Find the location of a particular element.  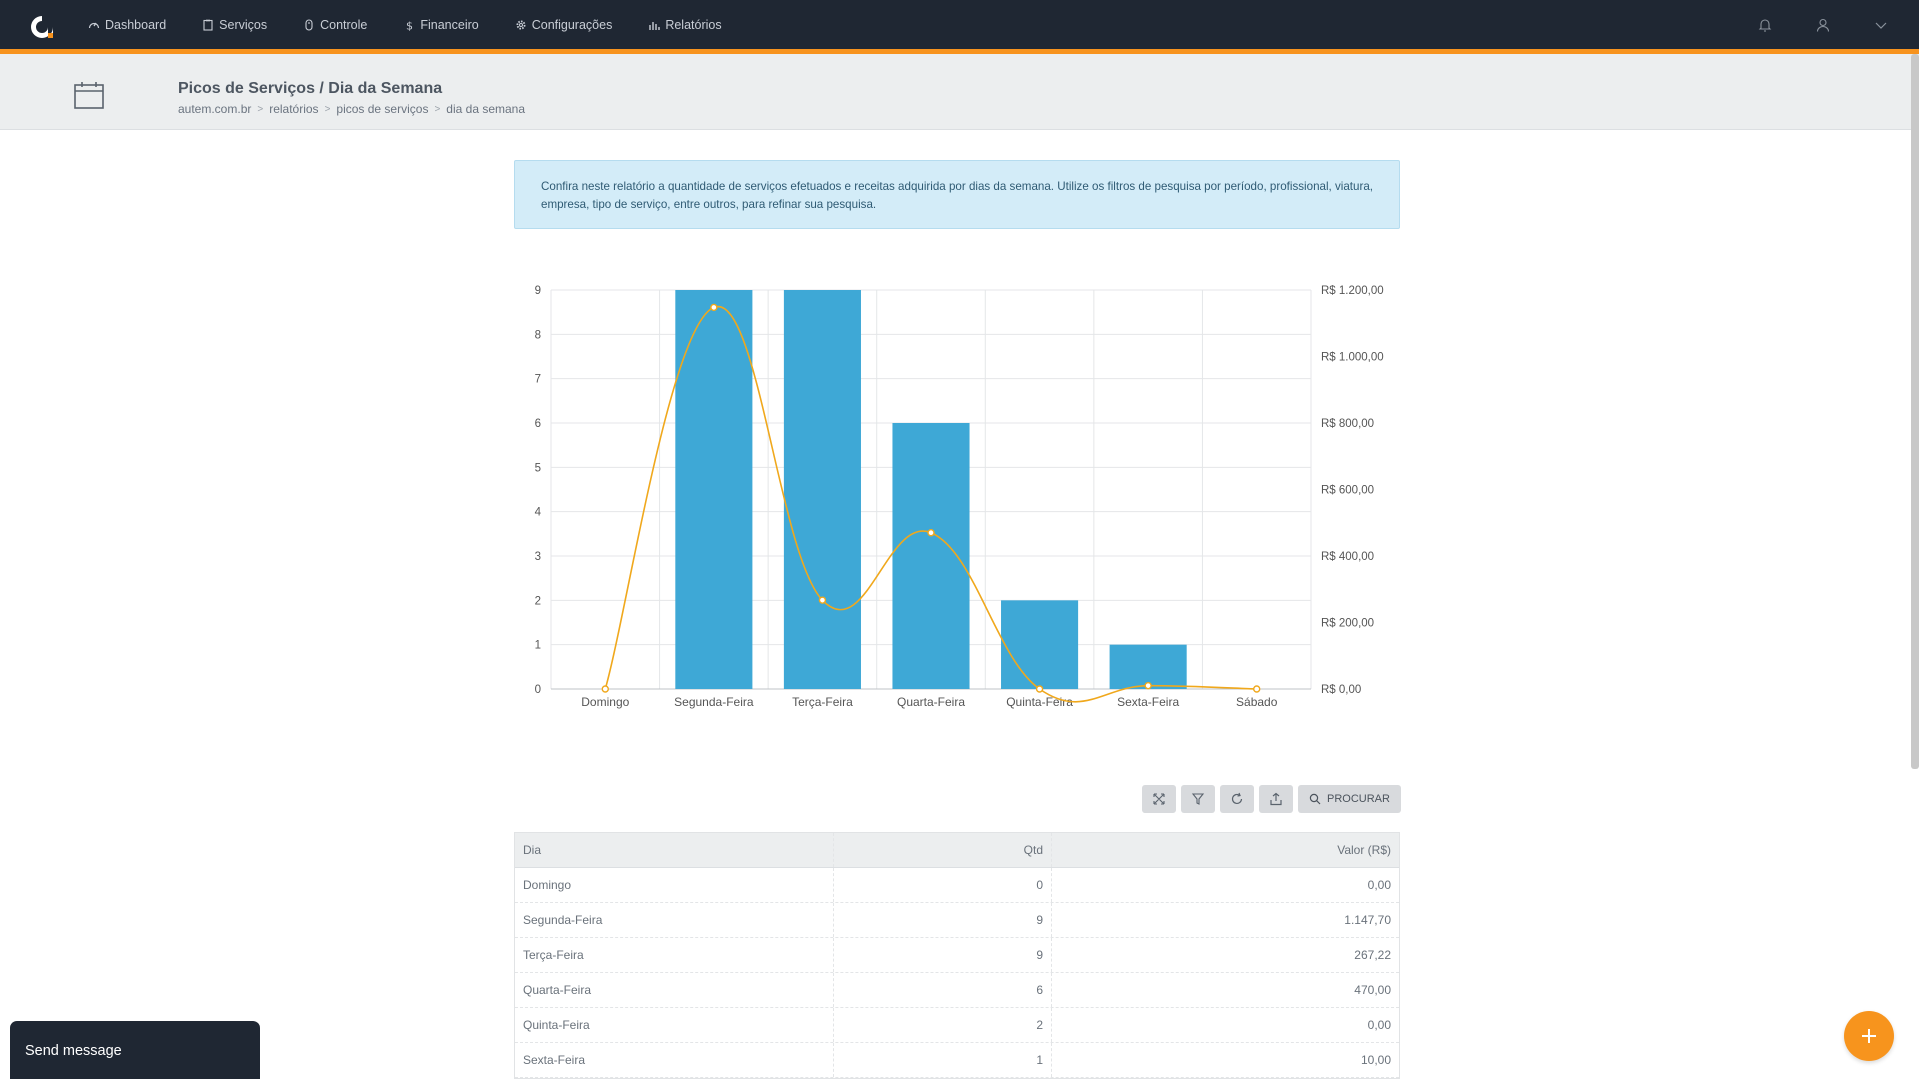

x-axis-tick-label: Domingo is located at coordinates (605, 702).